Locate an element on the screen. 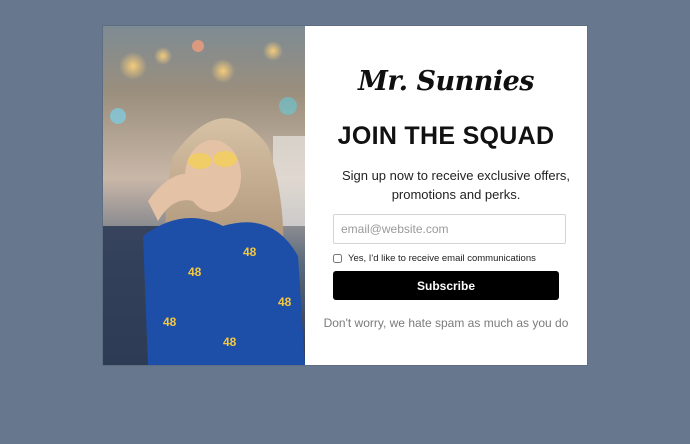 This screenshot has height=444, width=690. headline: JOIN THE SQUAD is located at coordinates (446, 136).